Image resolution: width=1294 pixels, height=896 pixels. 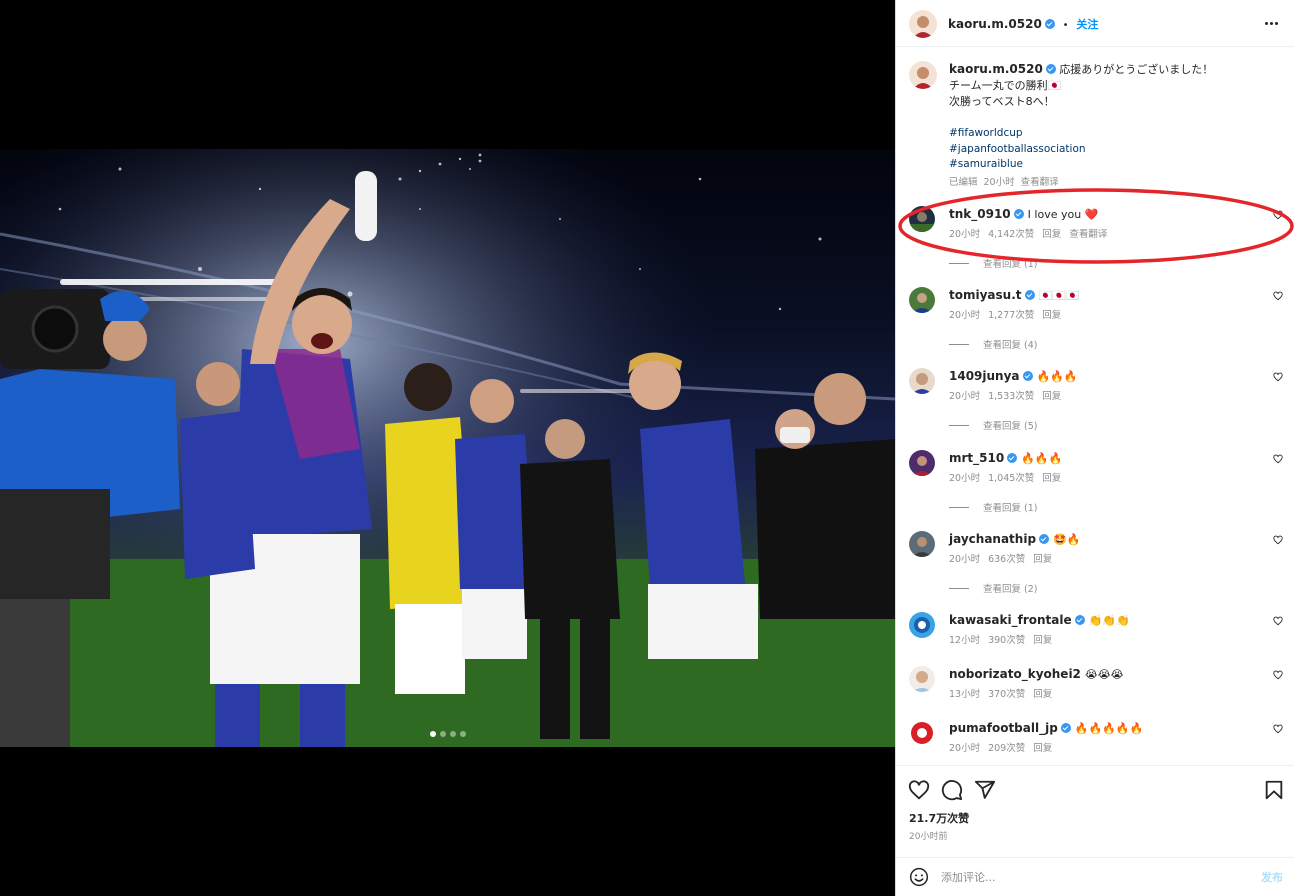 What do you see at coordinates (923, 75) in the screenshot?
I see `caption-avatar` at bounding box center [923, 75].